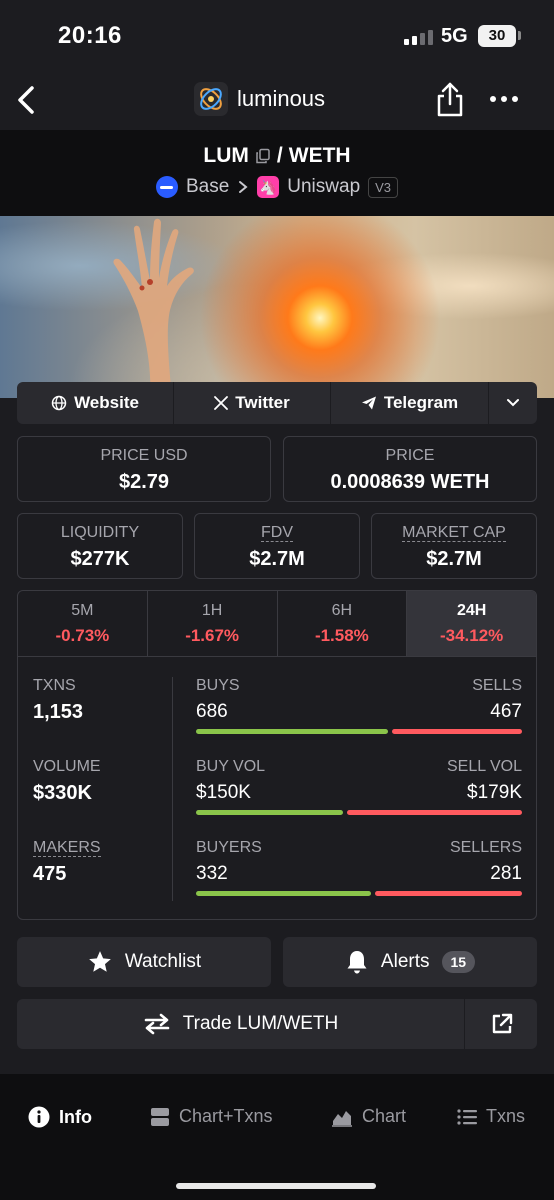 Image resolution: width=554 pixels, height=1200 pixels. What do you see at coordinates (67, 766) in the screenshot?
I see `volume-label: VOLUME` at bounding box center [67, 766].